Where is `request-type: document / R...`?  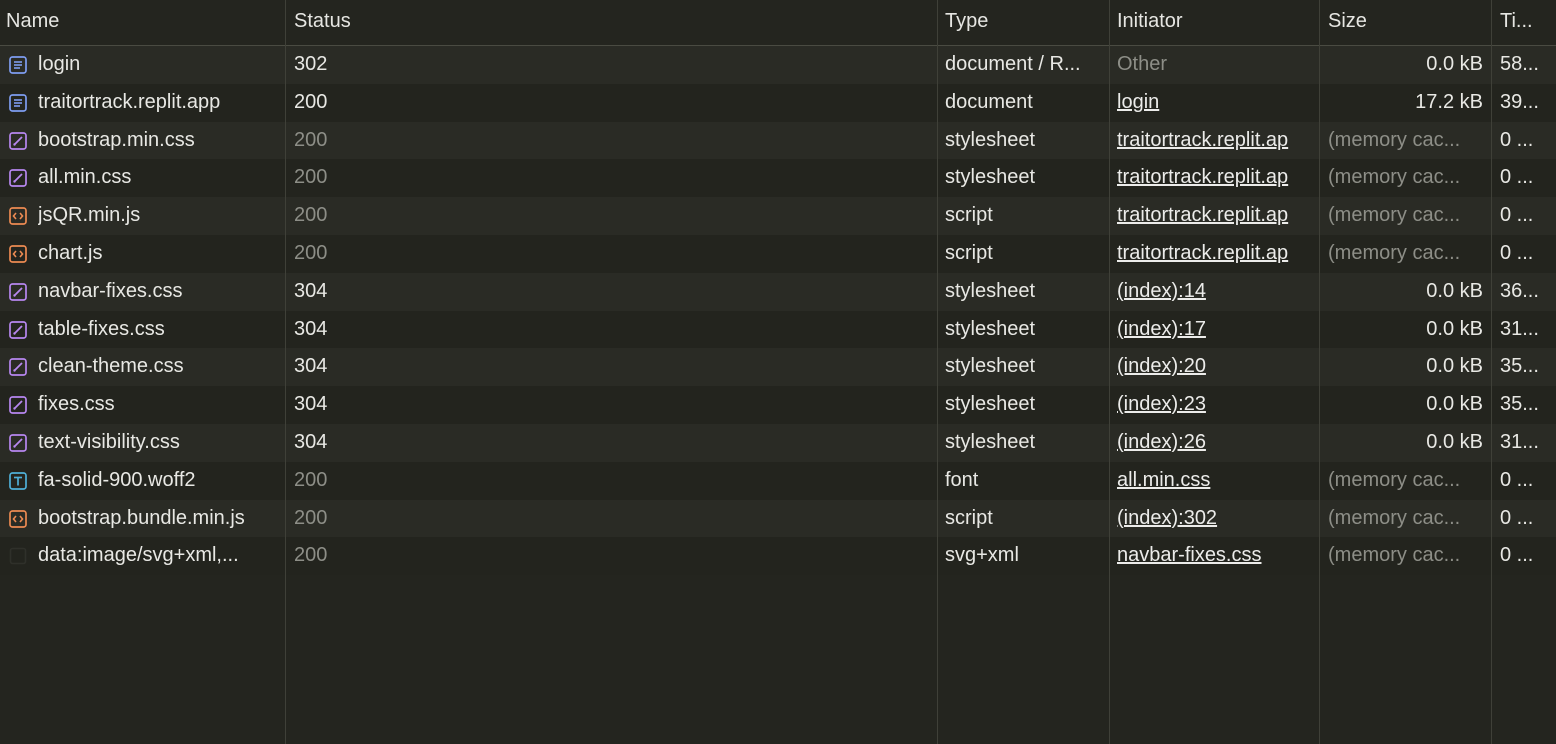
request-type: document / R... is located at coordinates (1013, 64).